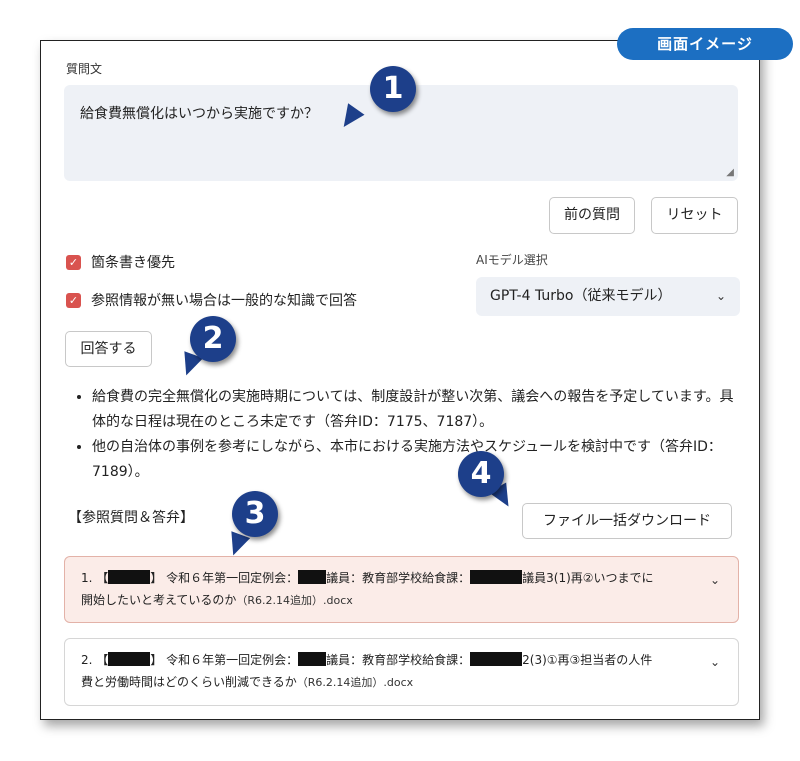 The image size is (800, 761). Describe the element at coordinates (393, 89) in the screenshot. I see `marker-1: 1` at that location.